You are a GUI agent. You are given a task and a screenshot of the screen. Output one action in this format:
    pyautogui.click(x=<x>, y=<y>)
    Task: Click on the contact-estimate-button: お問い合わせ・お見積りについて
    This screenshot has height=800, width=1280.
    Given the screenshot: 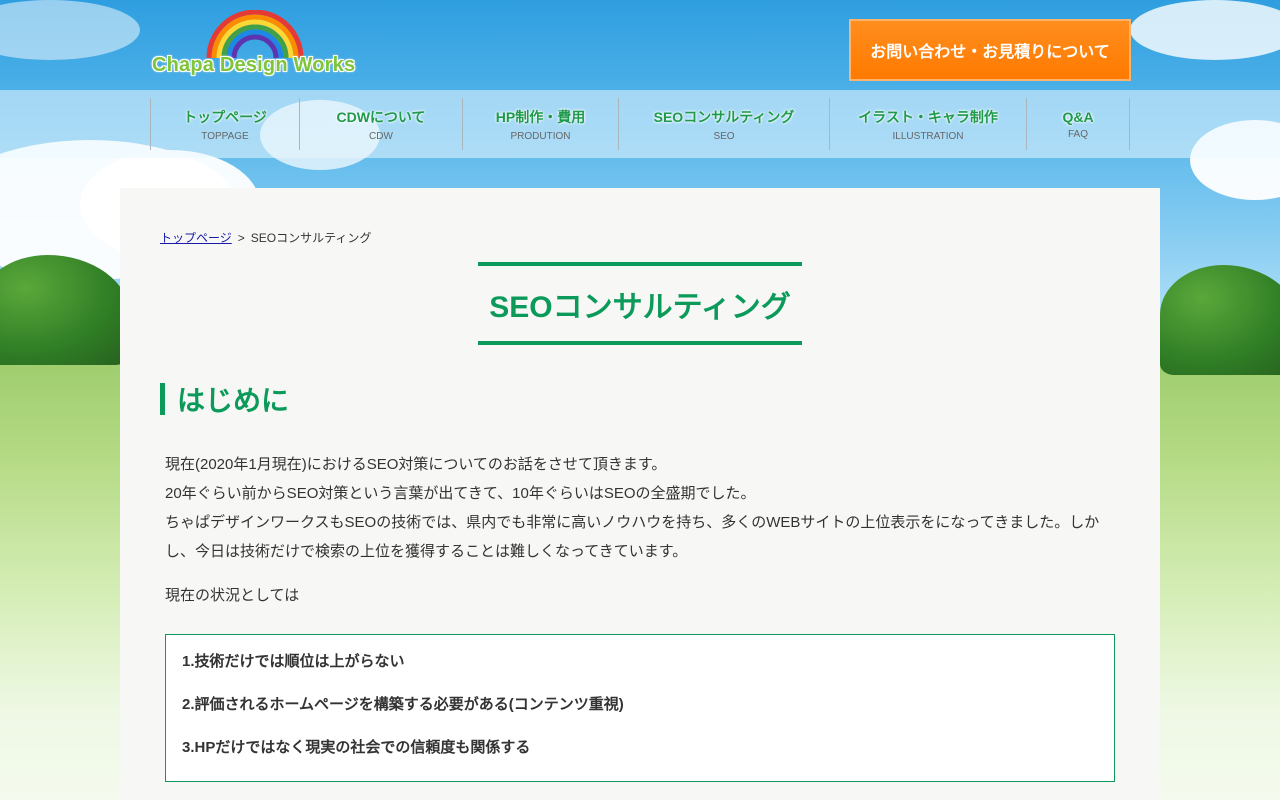 What is the action you would take?
    pyautogui.click(x=990, y=50)
    